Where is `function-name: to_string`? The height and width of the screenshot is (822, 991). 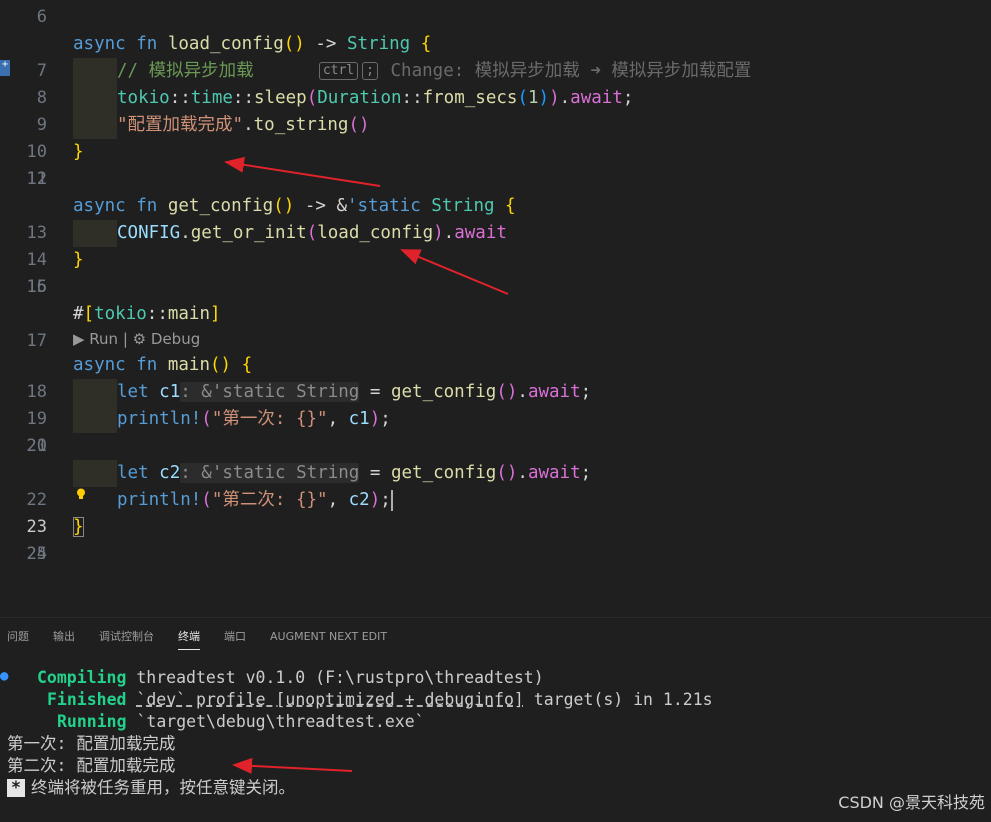
function-name: to_string is located at coordinates (301, 125).